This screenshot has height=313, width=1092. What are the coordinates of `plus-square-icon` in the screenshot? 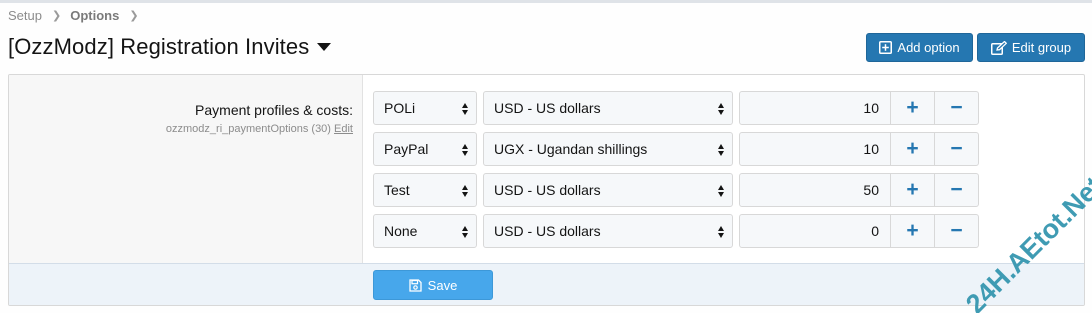 It's located at (886, 47).